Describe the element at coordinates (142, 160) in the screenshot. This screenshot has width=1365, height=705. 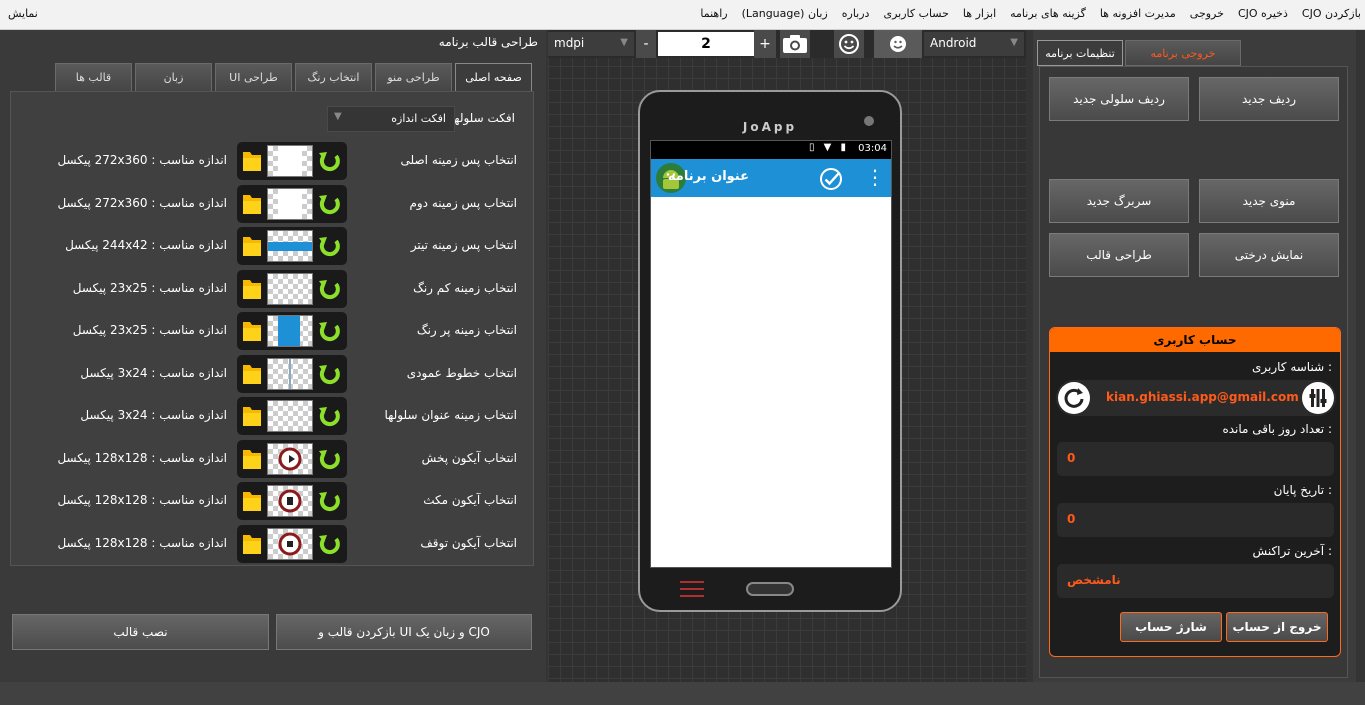
I see `recommended-size-text: اندازه مناسب : 272x360 پیکسل` at that location.